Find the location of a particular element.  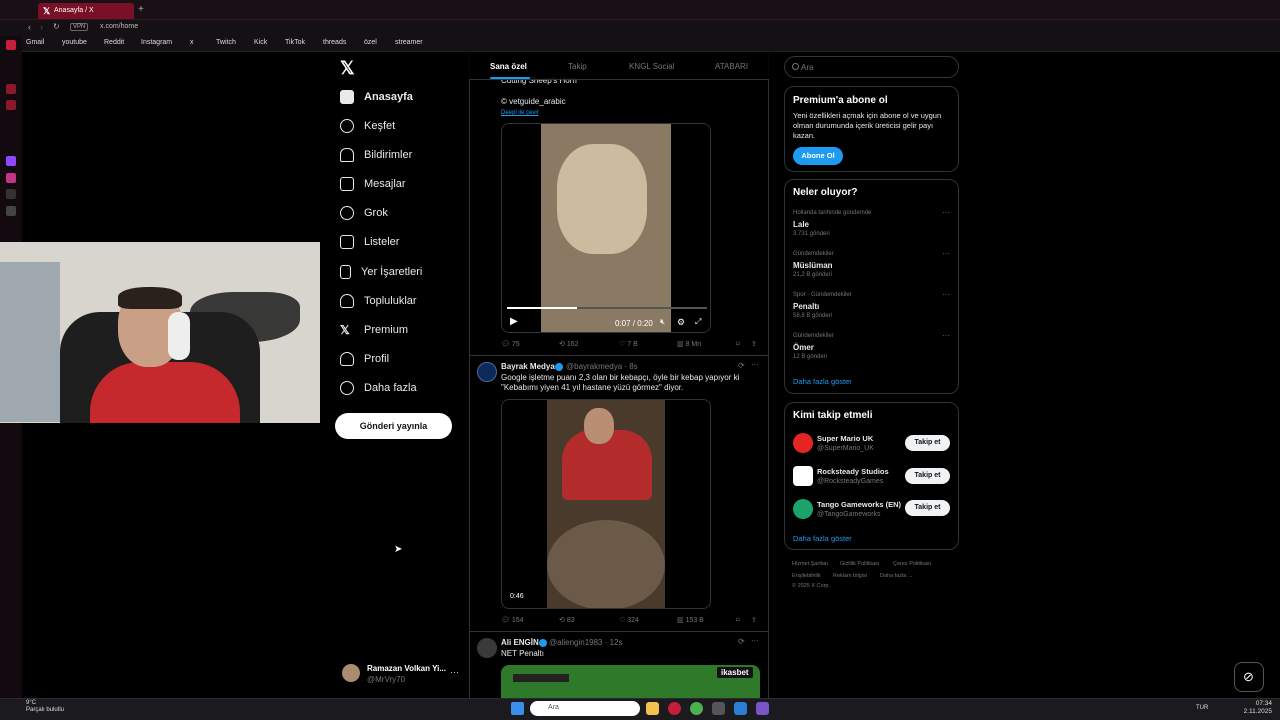

language-indicator: TUR is located at coordinates (1202, 708).